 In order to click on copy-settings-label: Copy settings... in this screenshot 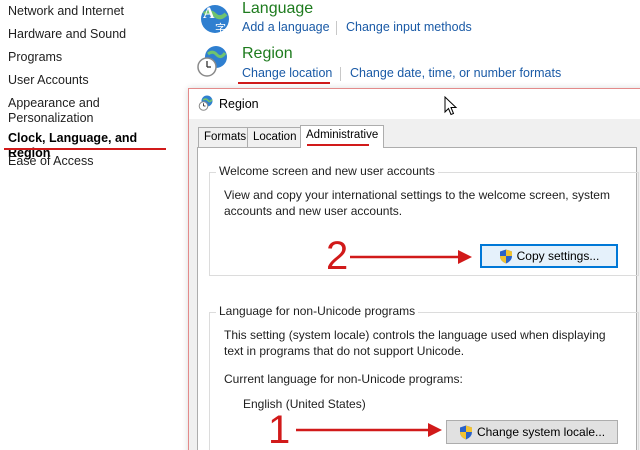, I will do `click(558, 256)`.